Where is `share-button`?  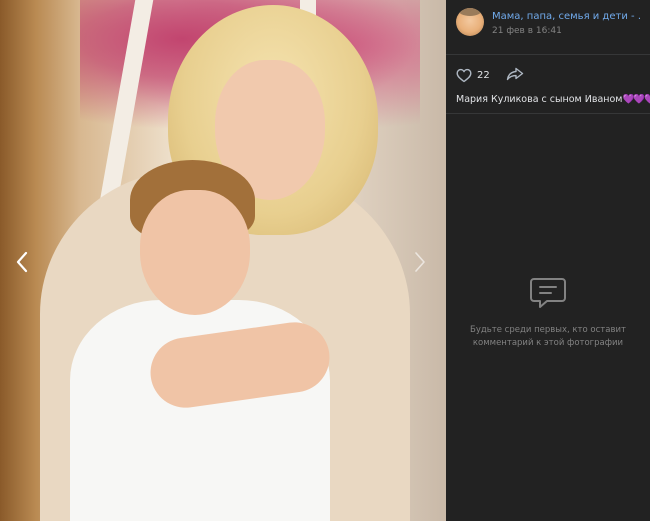 share-button is located at coordinates (515, 75).